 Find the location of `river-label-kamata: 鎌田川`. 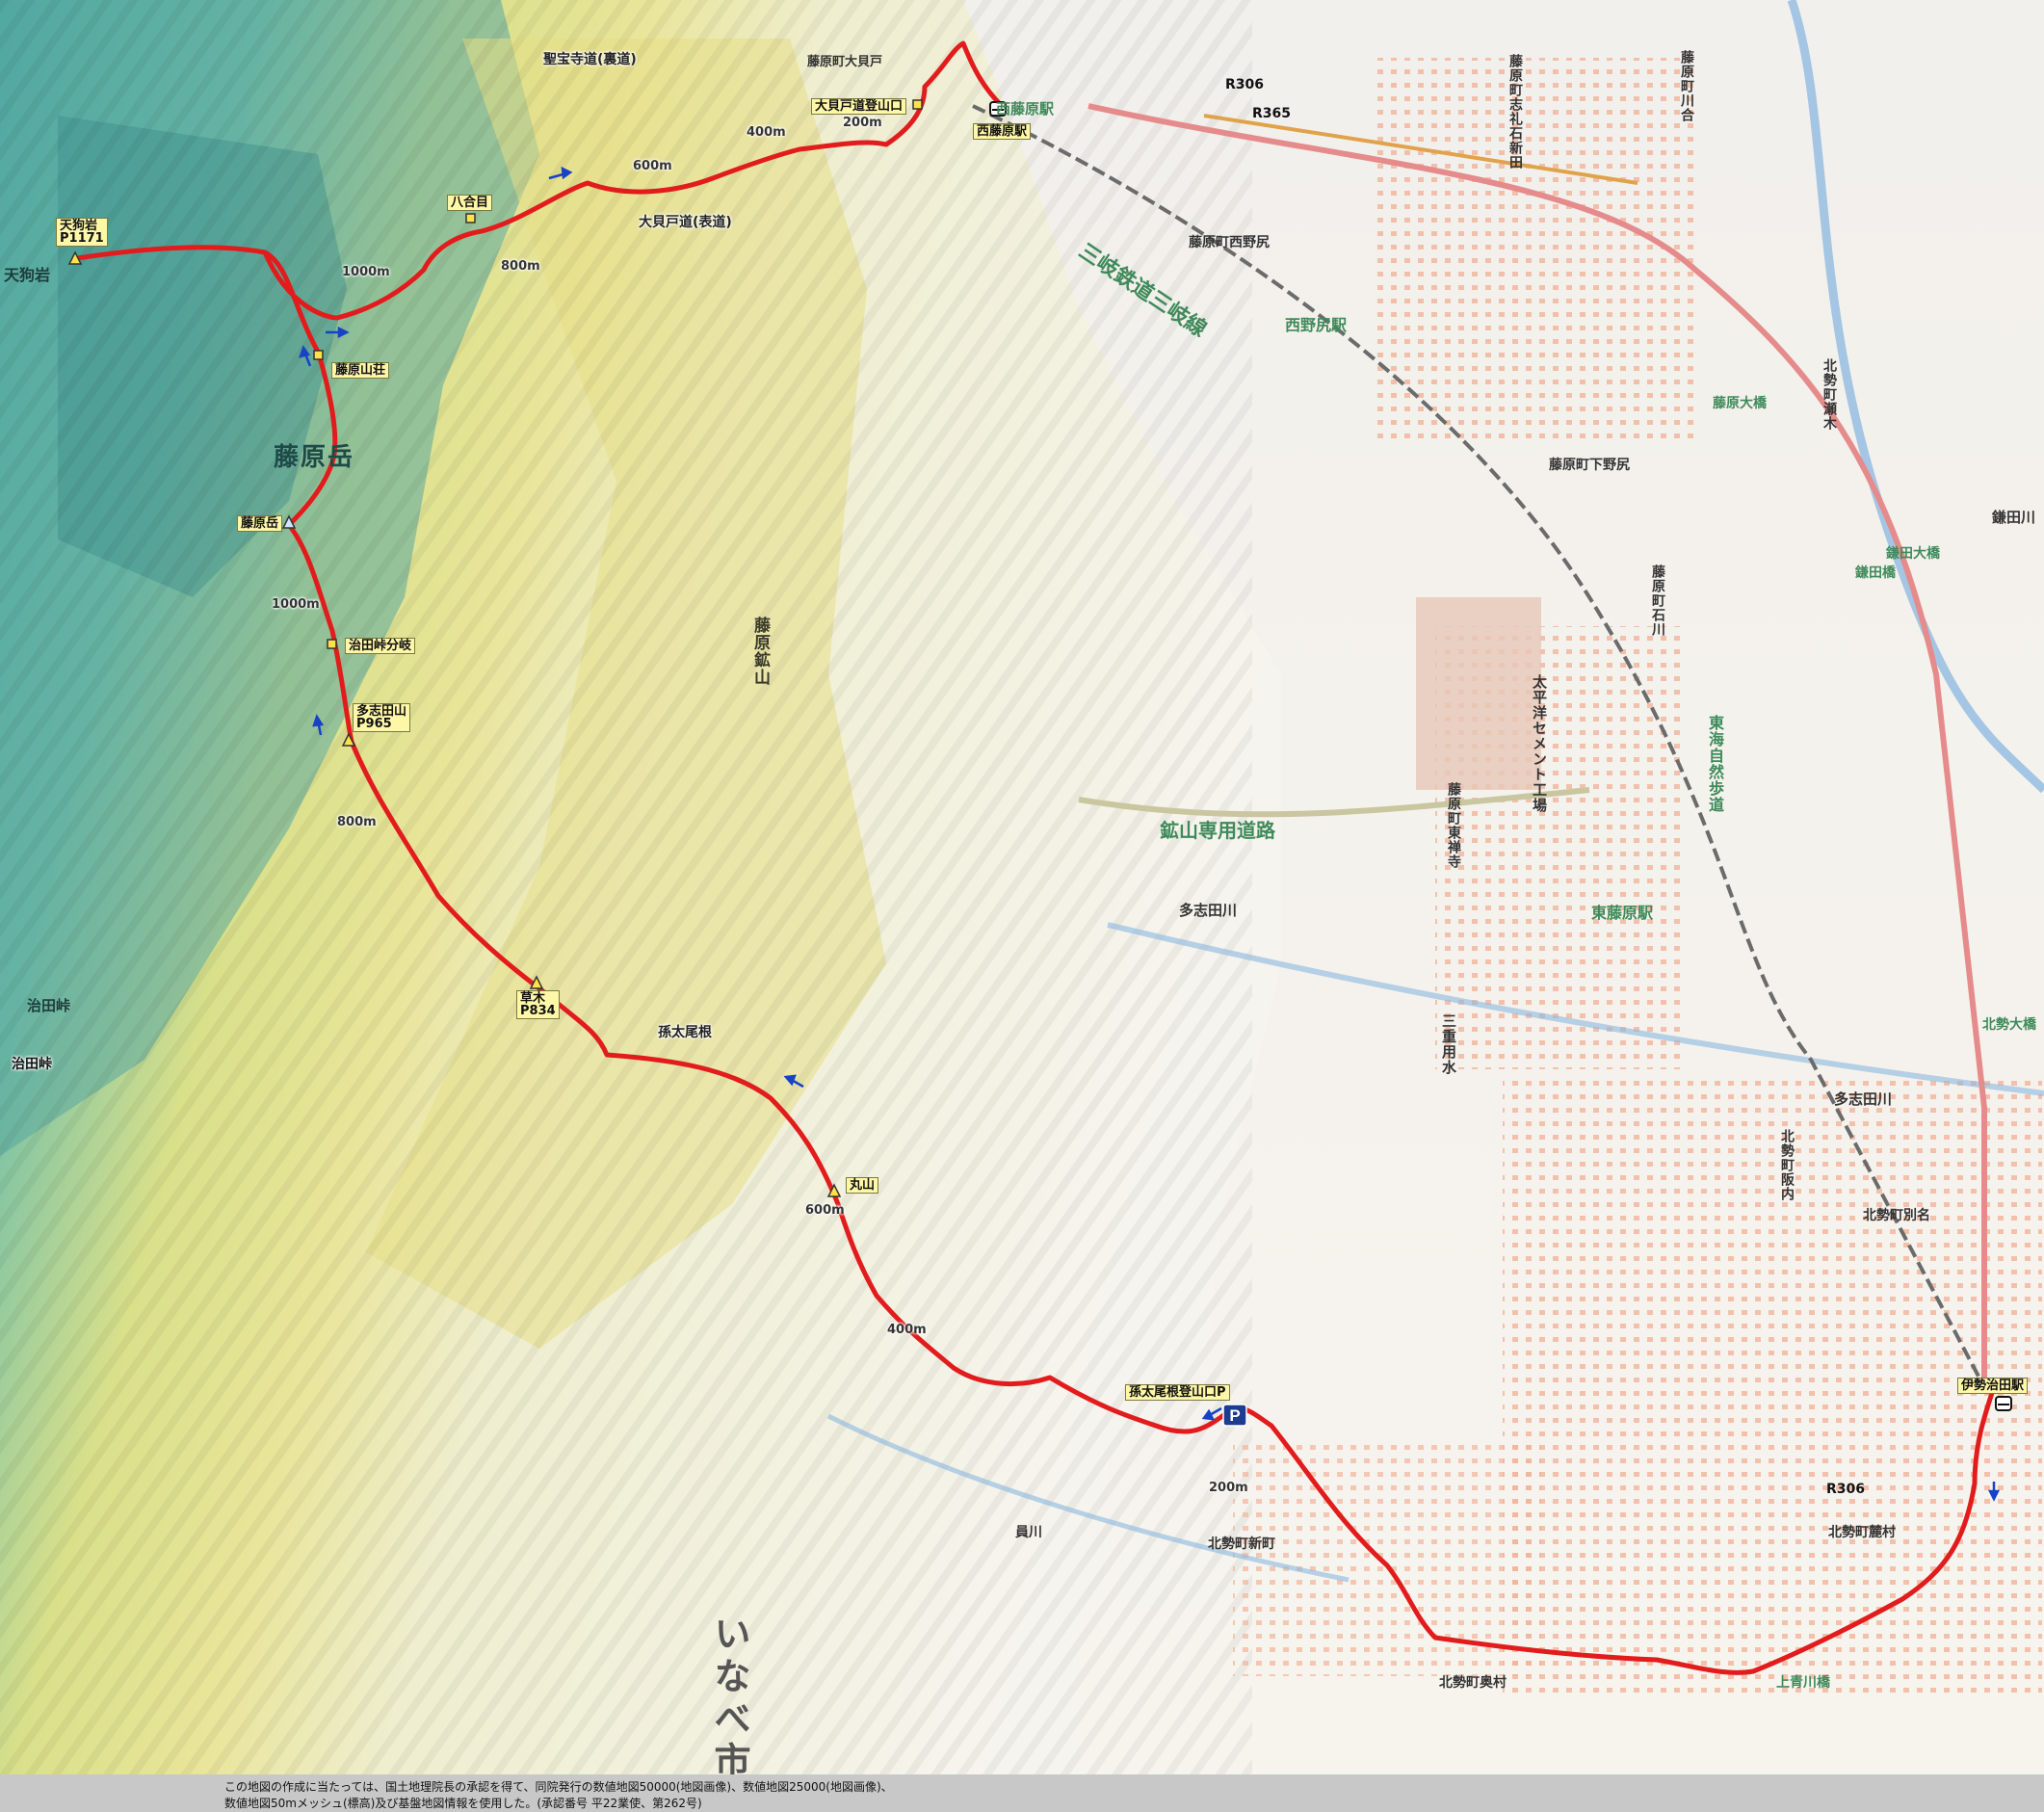

river-label-kamata: 鎌田川 is located at coordinates (2014, 517).